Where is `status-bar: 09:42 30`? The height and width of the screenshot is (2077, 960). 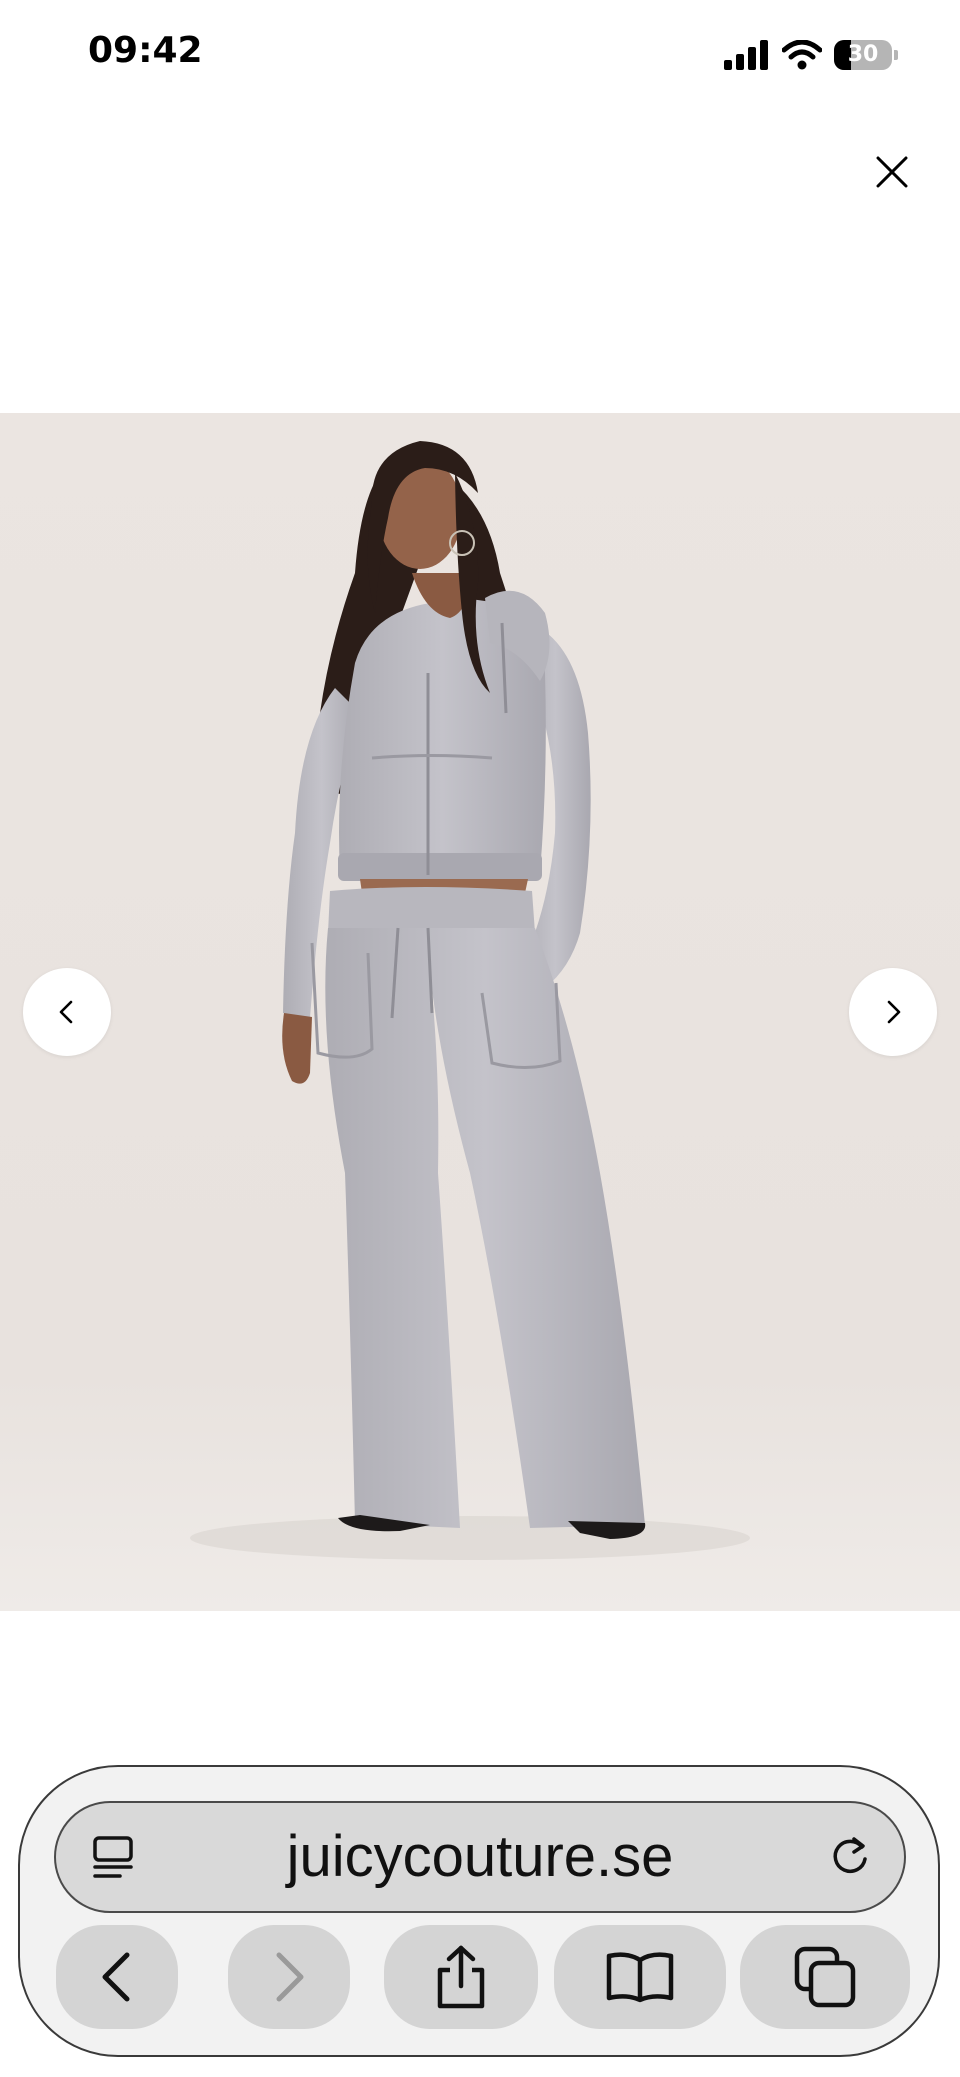 status-bar: 09:42 30 is located at coordinates (480, 55).